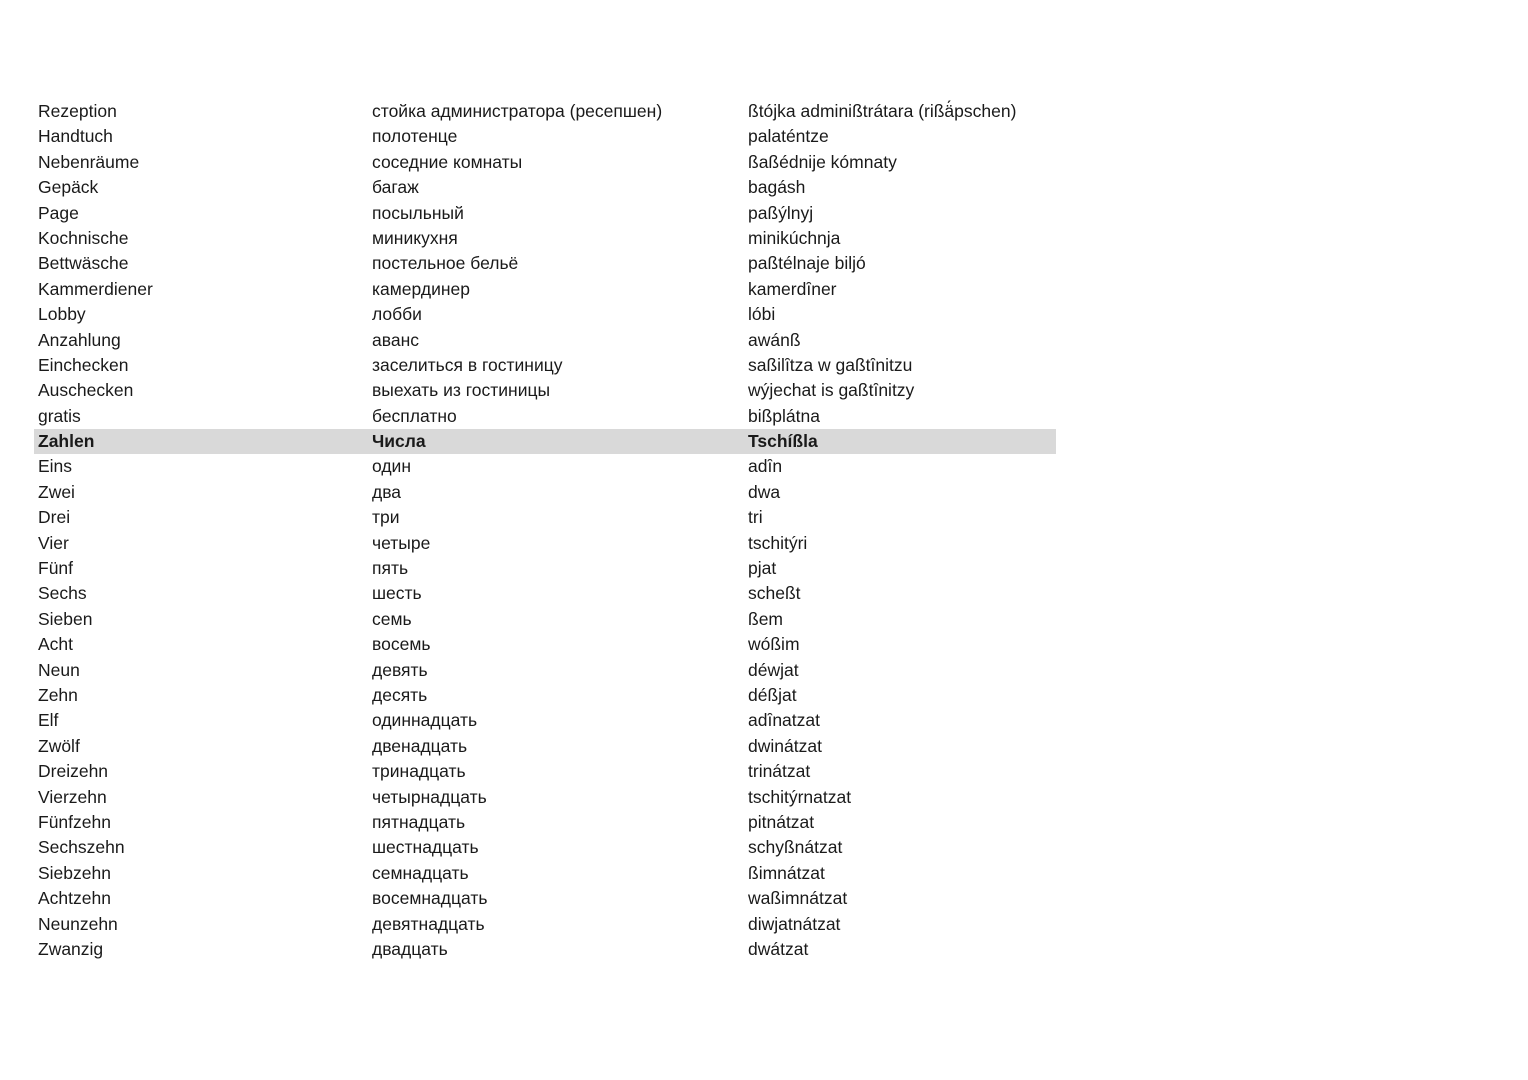 This screenshot has height=1080, width=1528. What do you see at coordinates (774, 339) in the screenshot?
I see `transliteration-cell: awánß` at bounding box center [774, 339].